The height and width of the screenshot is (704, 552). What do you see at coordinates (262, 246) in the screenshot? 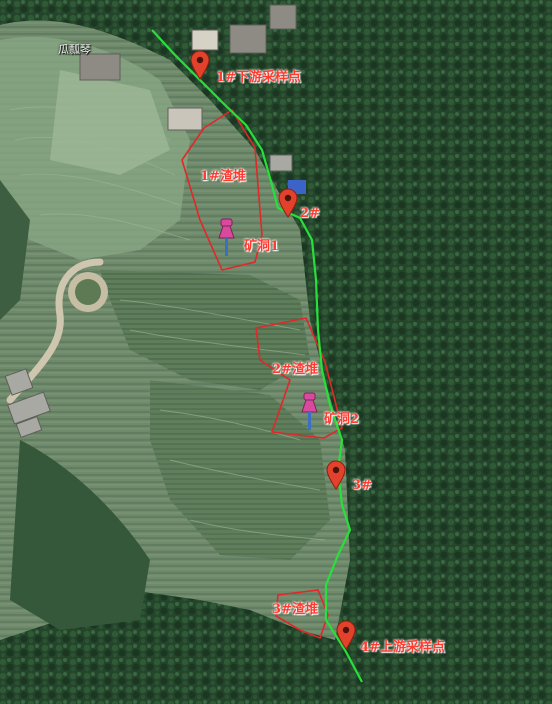
I see `mine-adit-1-label: 矿洞1` at bounding box center [262, 246].